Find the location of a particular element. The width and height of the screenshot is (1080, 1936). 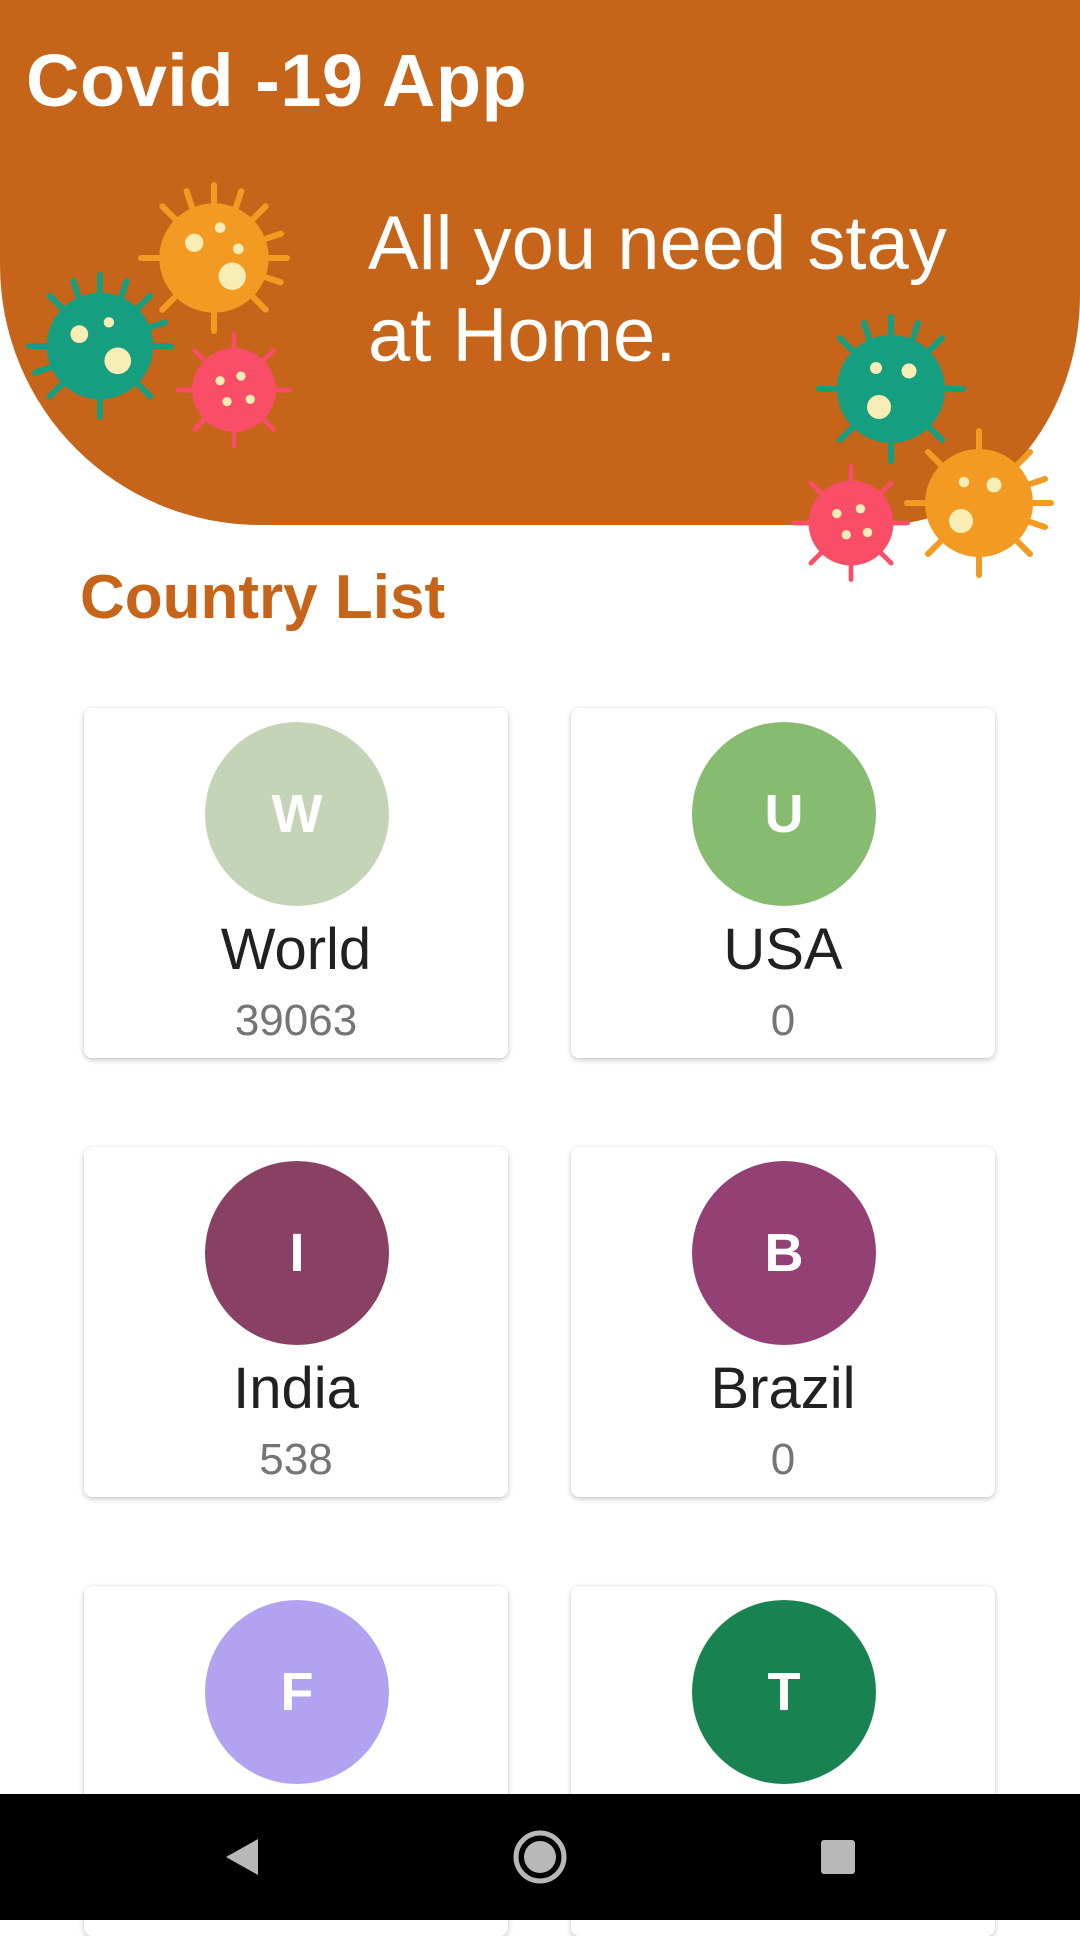

country-card-world: W World 39063 is located at coordinates (296, 883).